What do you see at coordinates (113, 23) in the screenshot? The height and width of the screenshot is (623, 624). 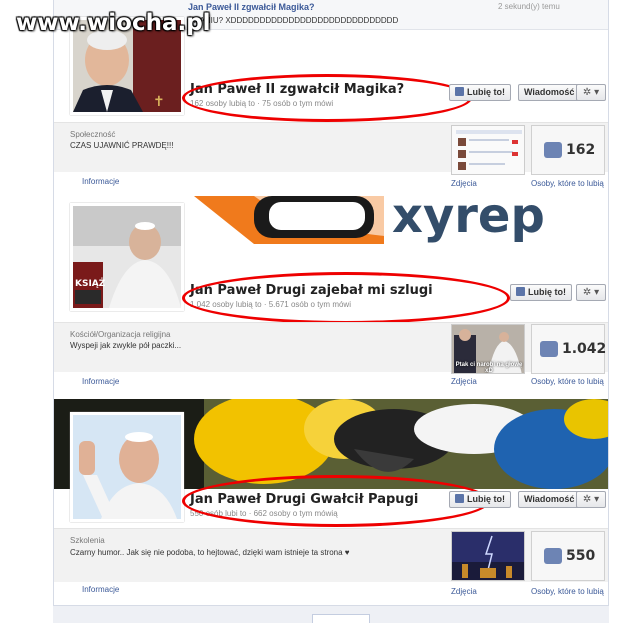 I see `site-watermark: www.wiocha.pl` at bounding box center [113, 23].